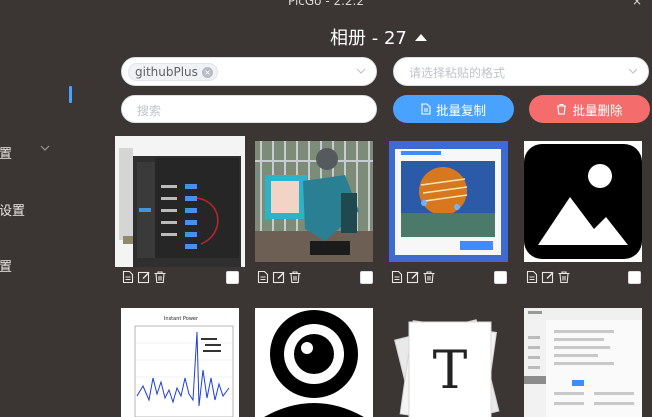 Image resolution: width=652 pixels, height=417 pixels. I want to click on sidebar-item-picgo-settings: 设置, so click(12, 209).